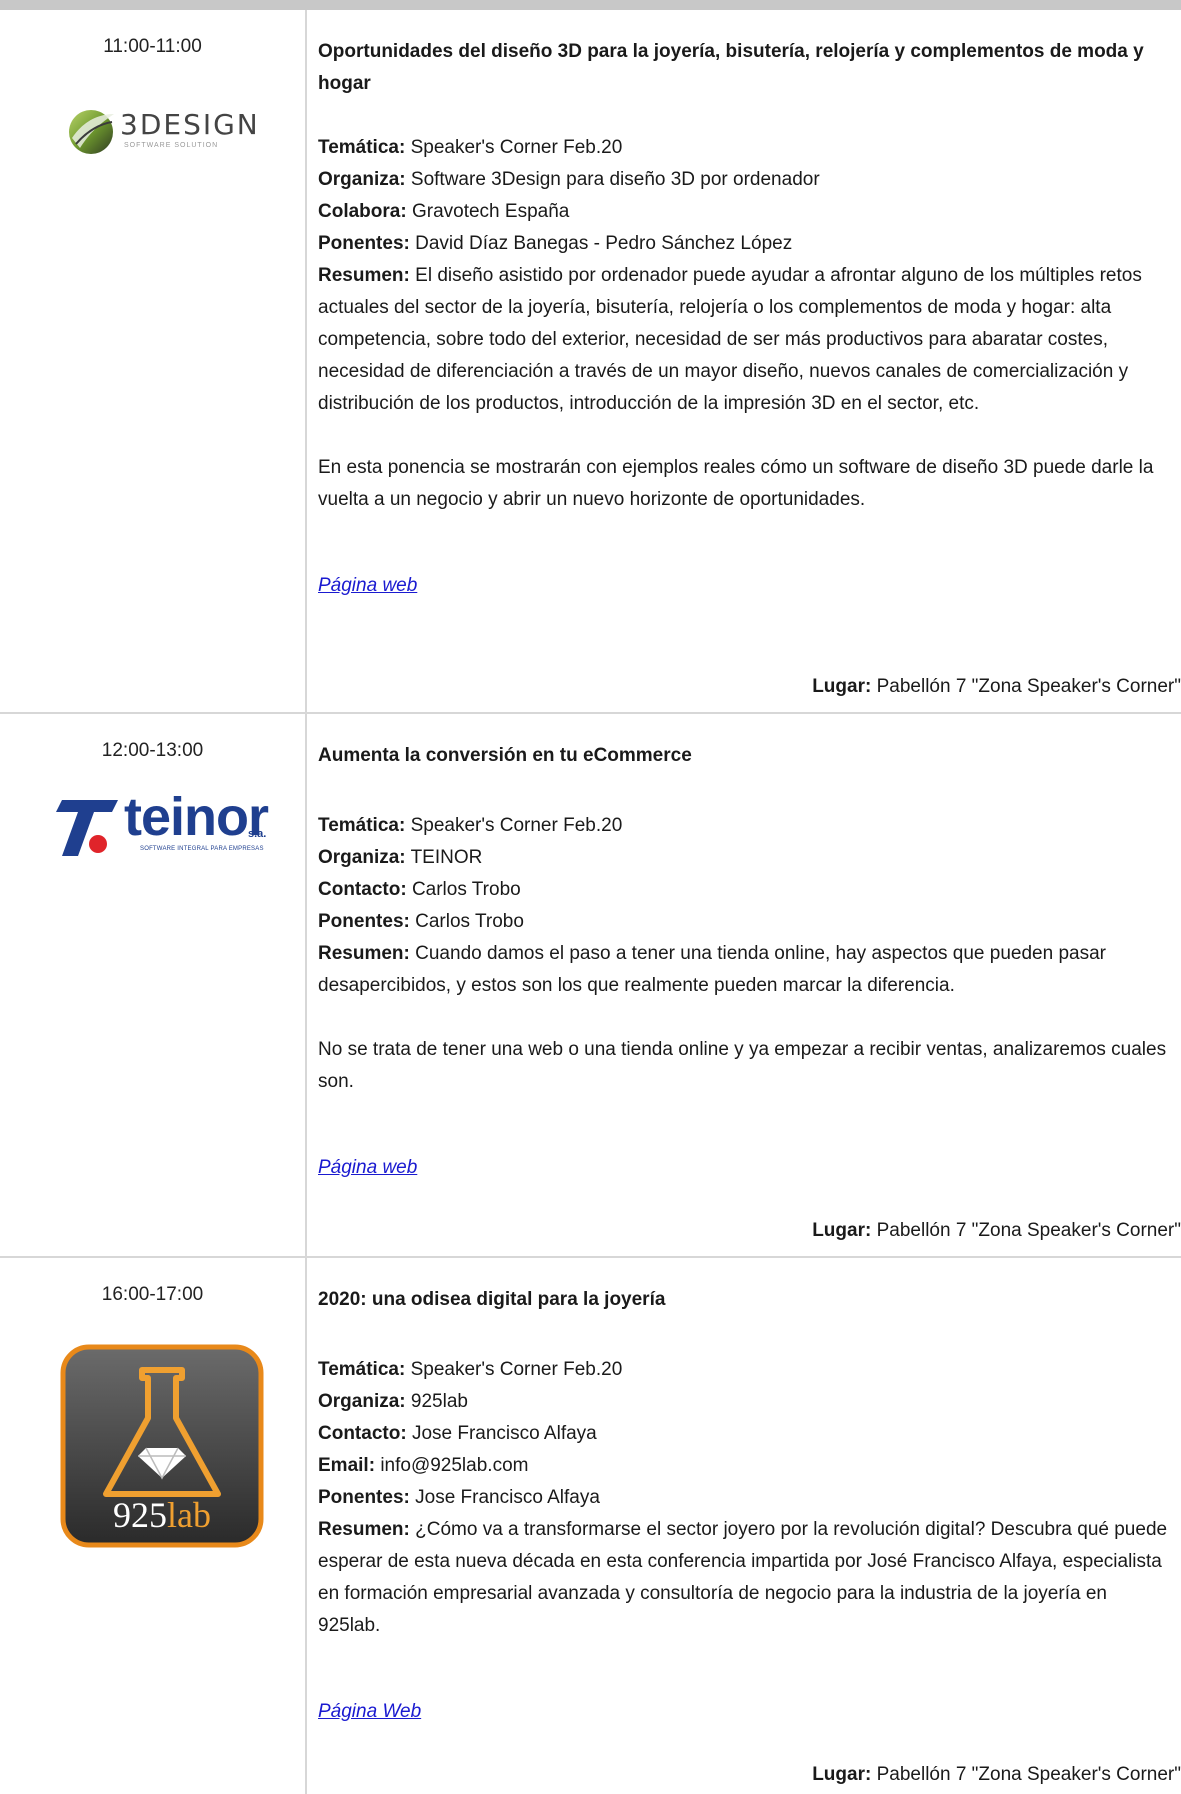  What do you see at coordinates (202, 849) in the screenshot?
I see `logo-tagline: SOFTWARE INTEGRAL PARA EMPRESAS` at bounding box center [202, 849].